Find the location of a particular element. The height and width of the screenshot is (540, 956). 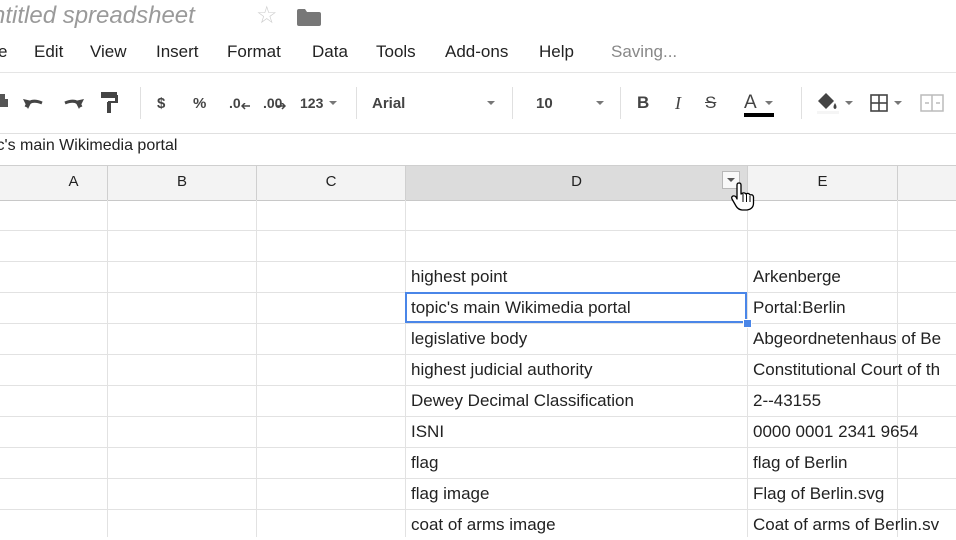

more-formats-label: 123 is located at coordinates (312, 103).